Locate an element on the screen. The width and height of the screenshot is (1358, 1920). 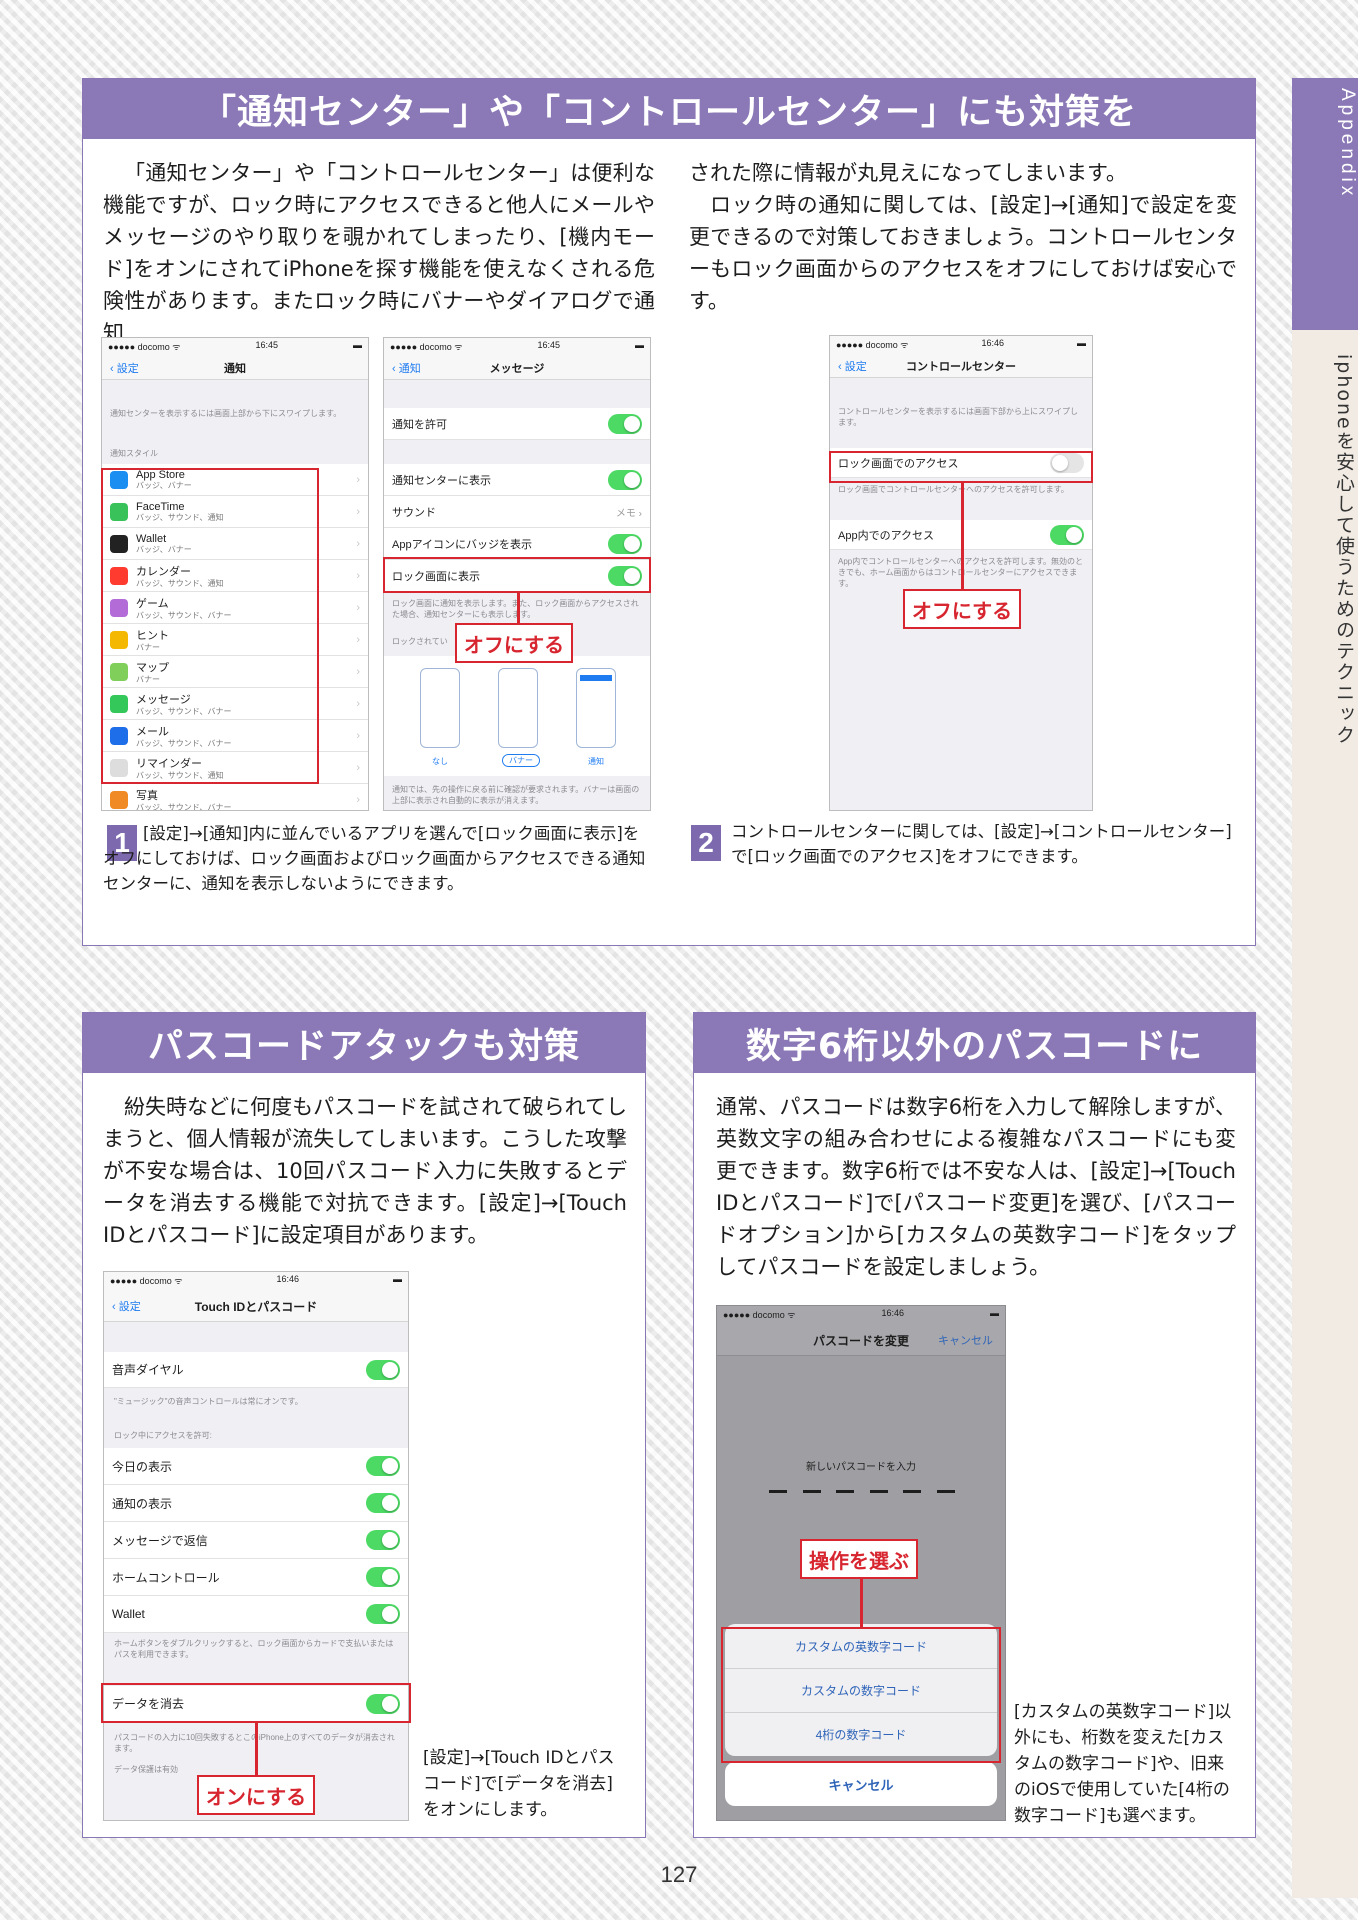
locked-access-row: 通知の表示 is located at coordinates (256, 1503).